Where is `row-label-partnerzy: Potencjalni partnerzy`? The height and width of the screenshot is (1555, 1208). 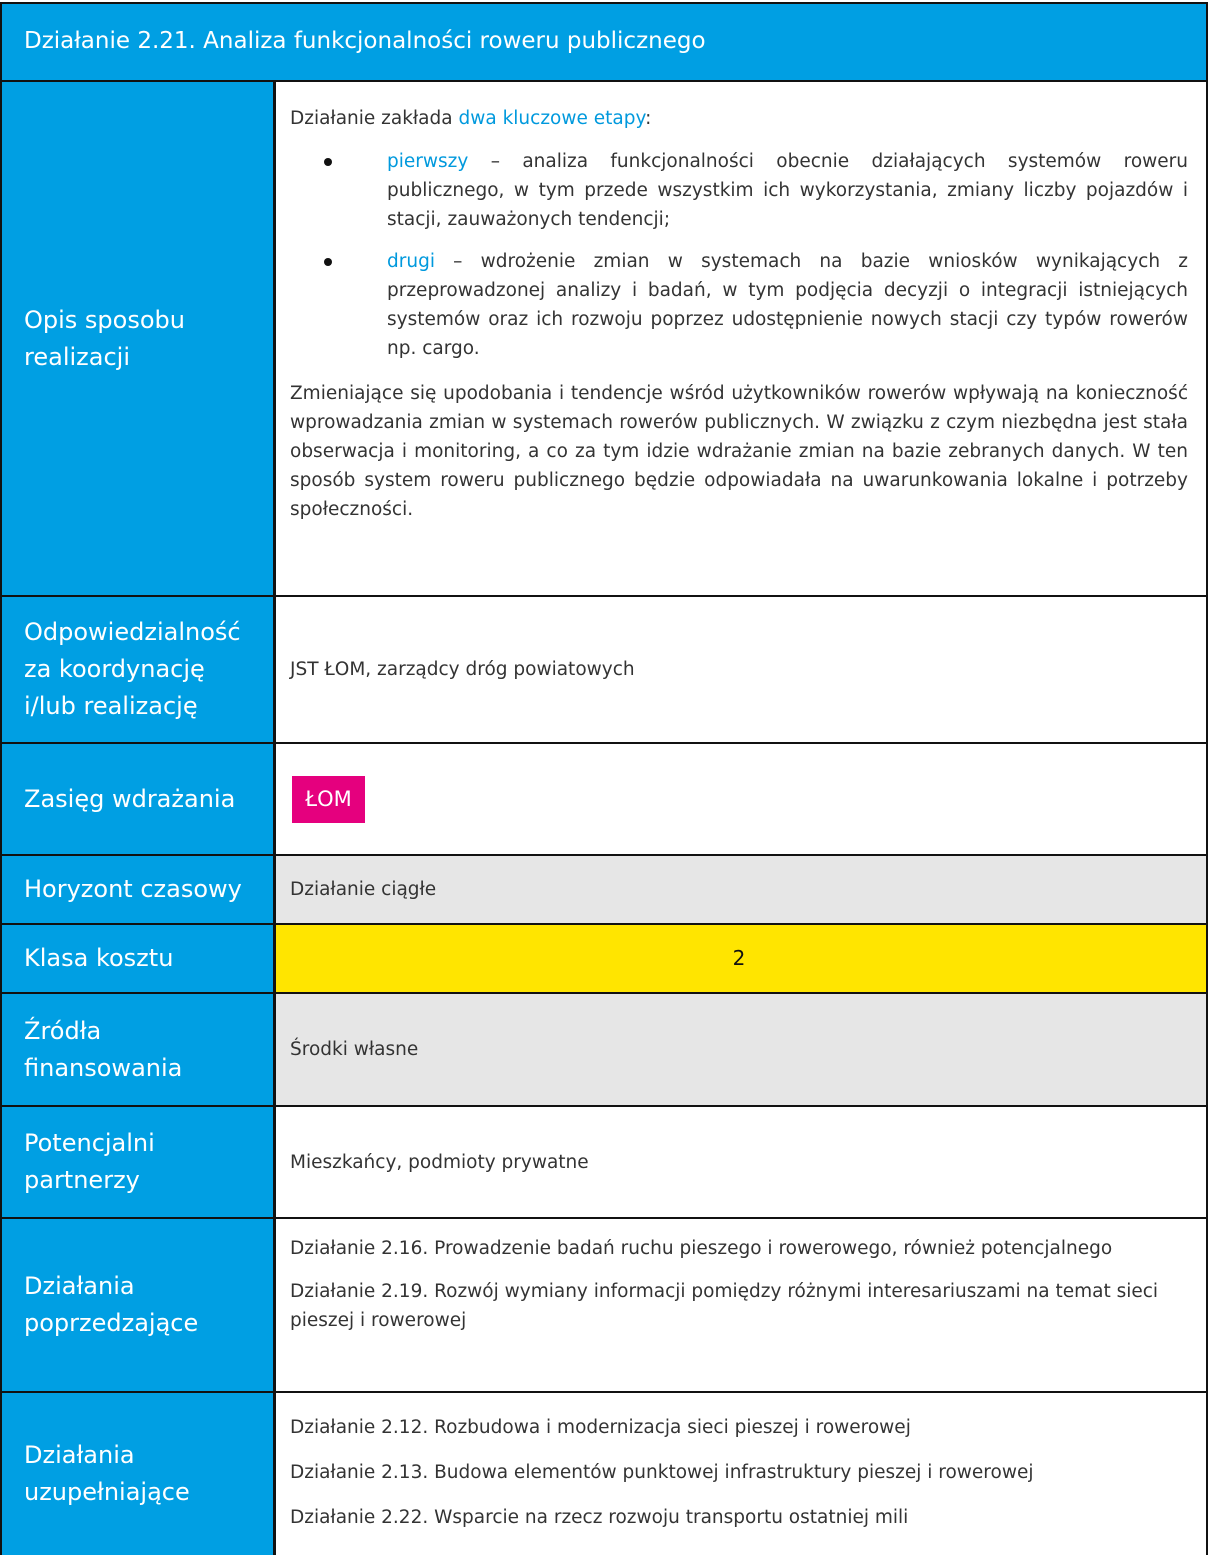
row-label-partnerzy: Potencjalni partnerzy is located at coordinates (139, 1162).